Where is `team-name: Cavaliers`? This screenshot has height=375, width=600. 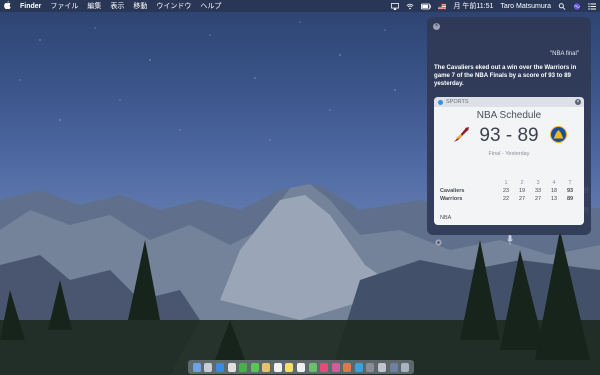
team-name: Cavaliers is located at coordinates (452, 191).